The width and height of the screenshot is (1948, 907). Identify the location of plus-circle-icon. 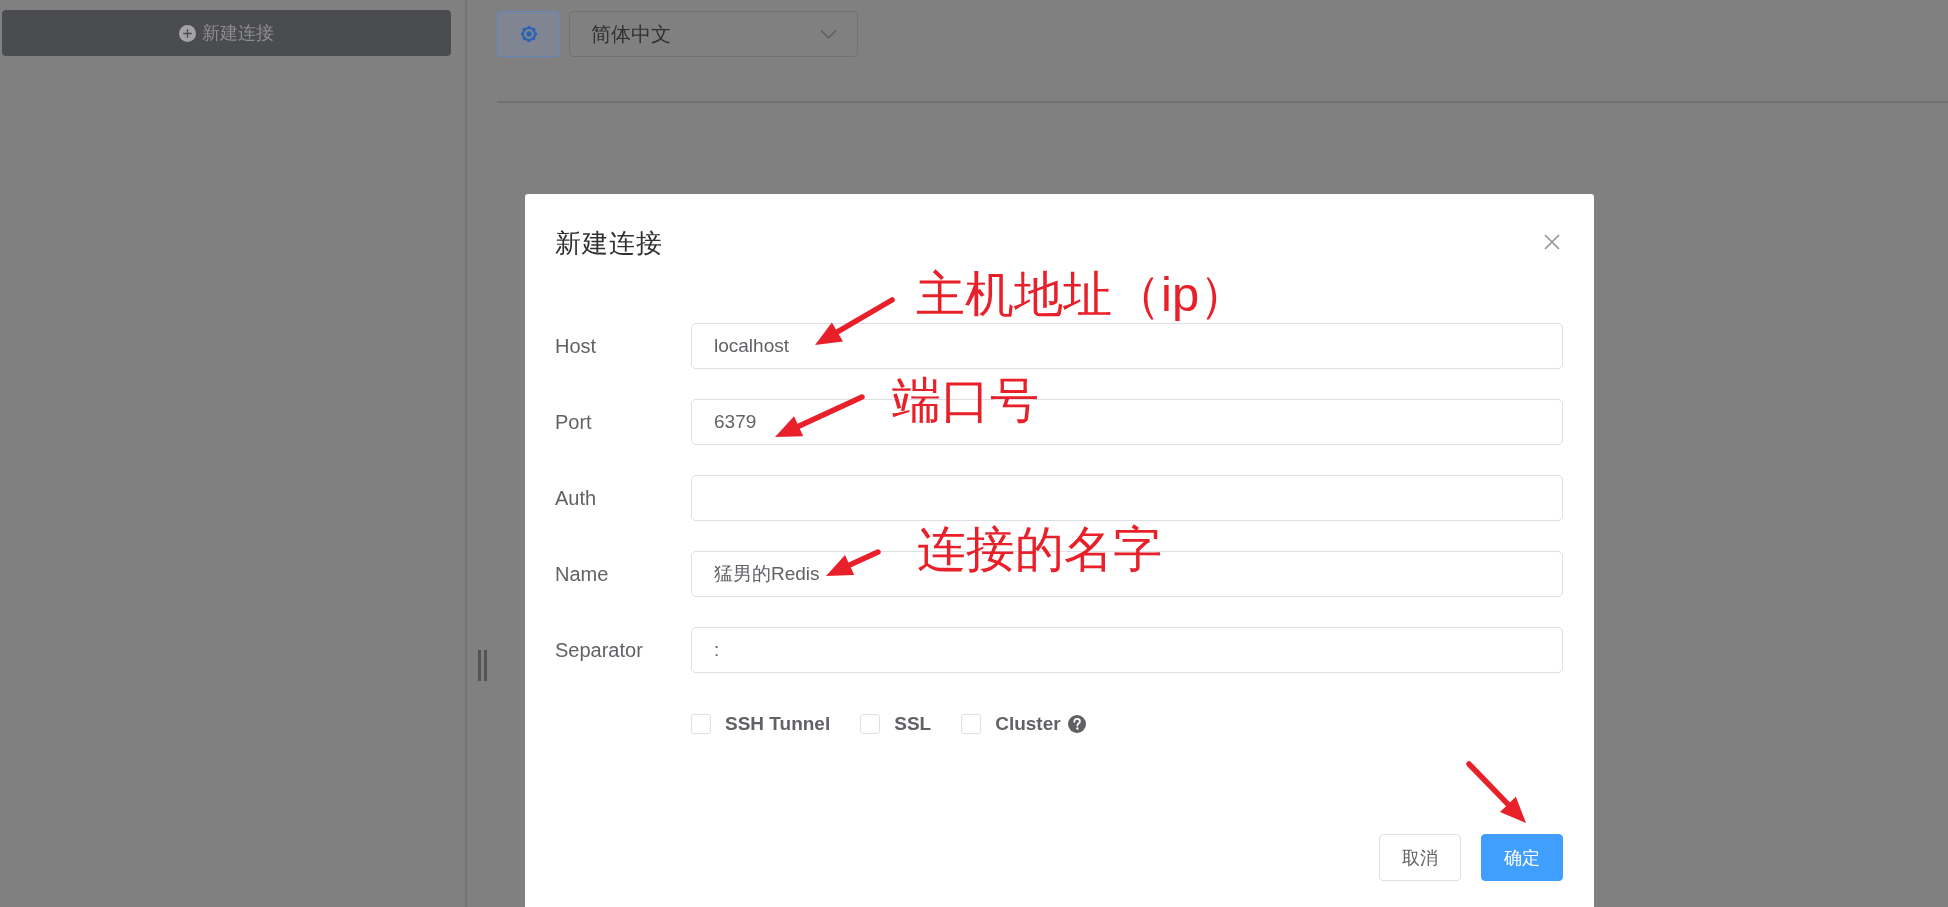
(187, 33).